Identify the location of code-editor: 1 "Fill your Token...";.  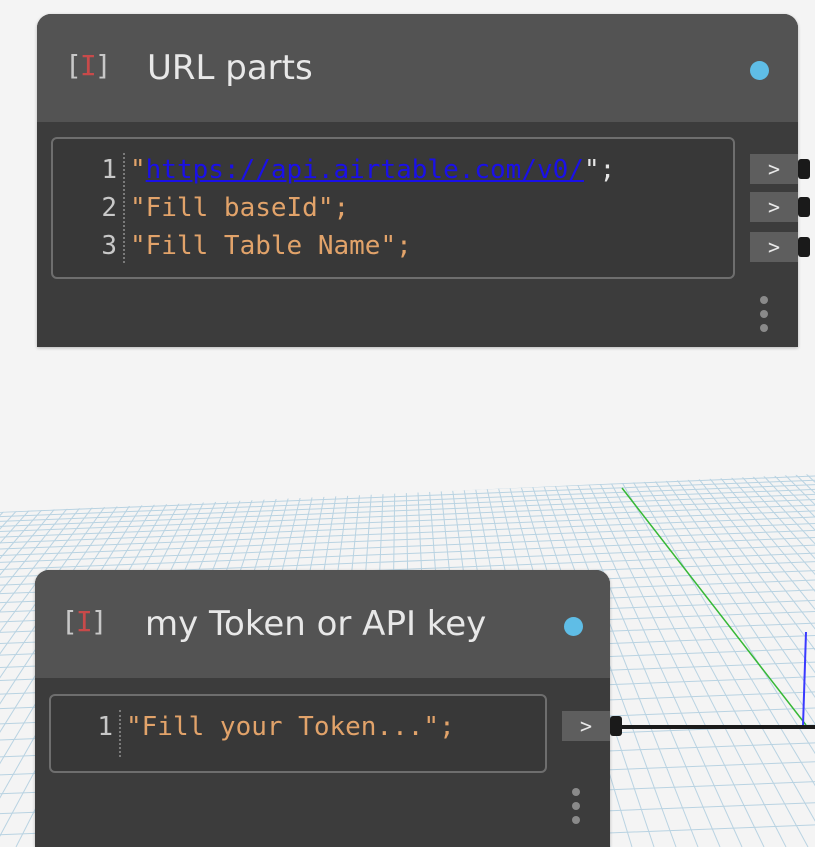
(298, 733).